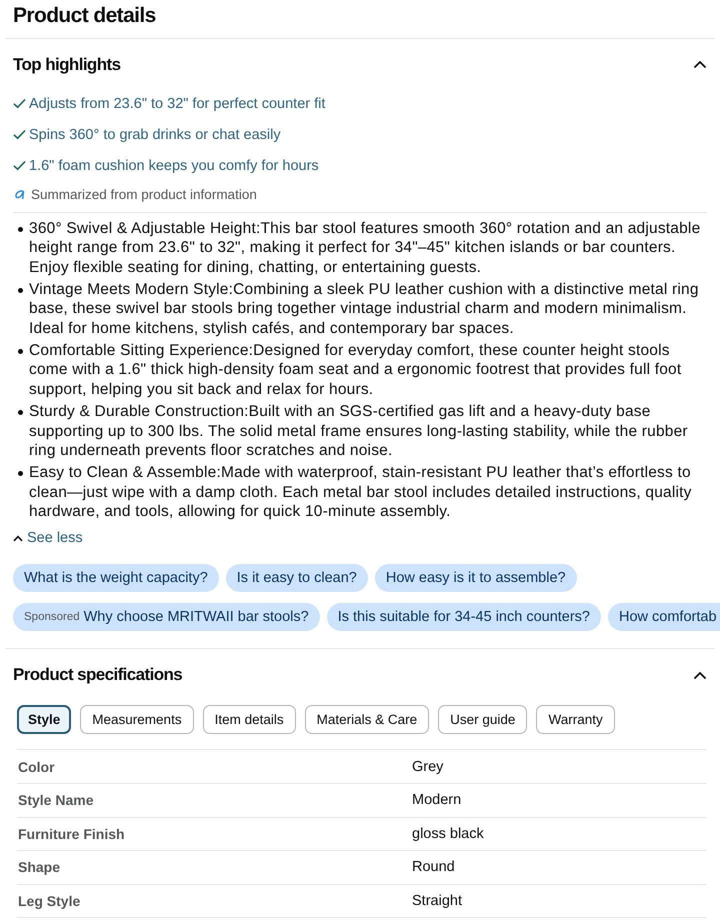 This screenshot has height=920, width=720. What do you see at coordinates (155, 134) in the screenshot?
I see `highlight-text: Spins 360° to grab drinks or chat easily` at bounding box center [155, 134].